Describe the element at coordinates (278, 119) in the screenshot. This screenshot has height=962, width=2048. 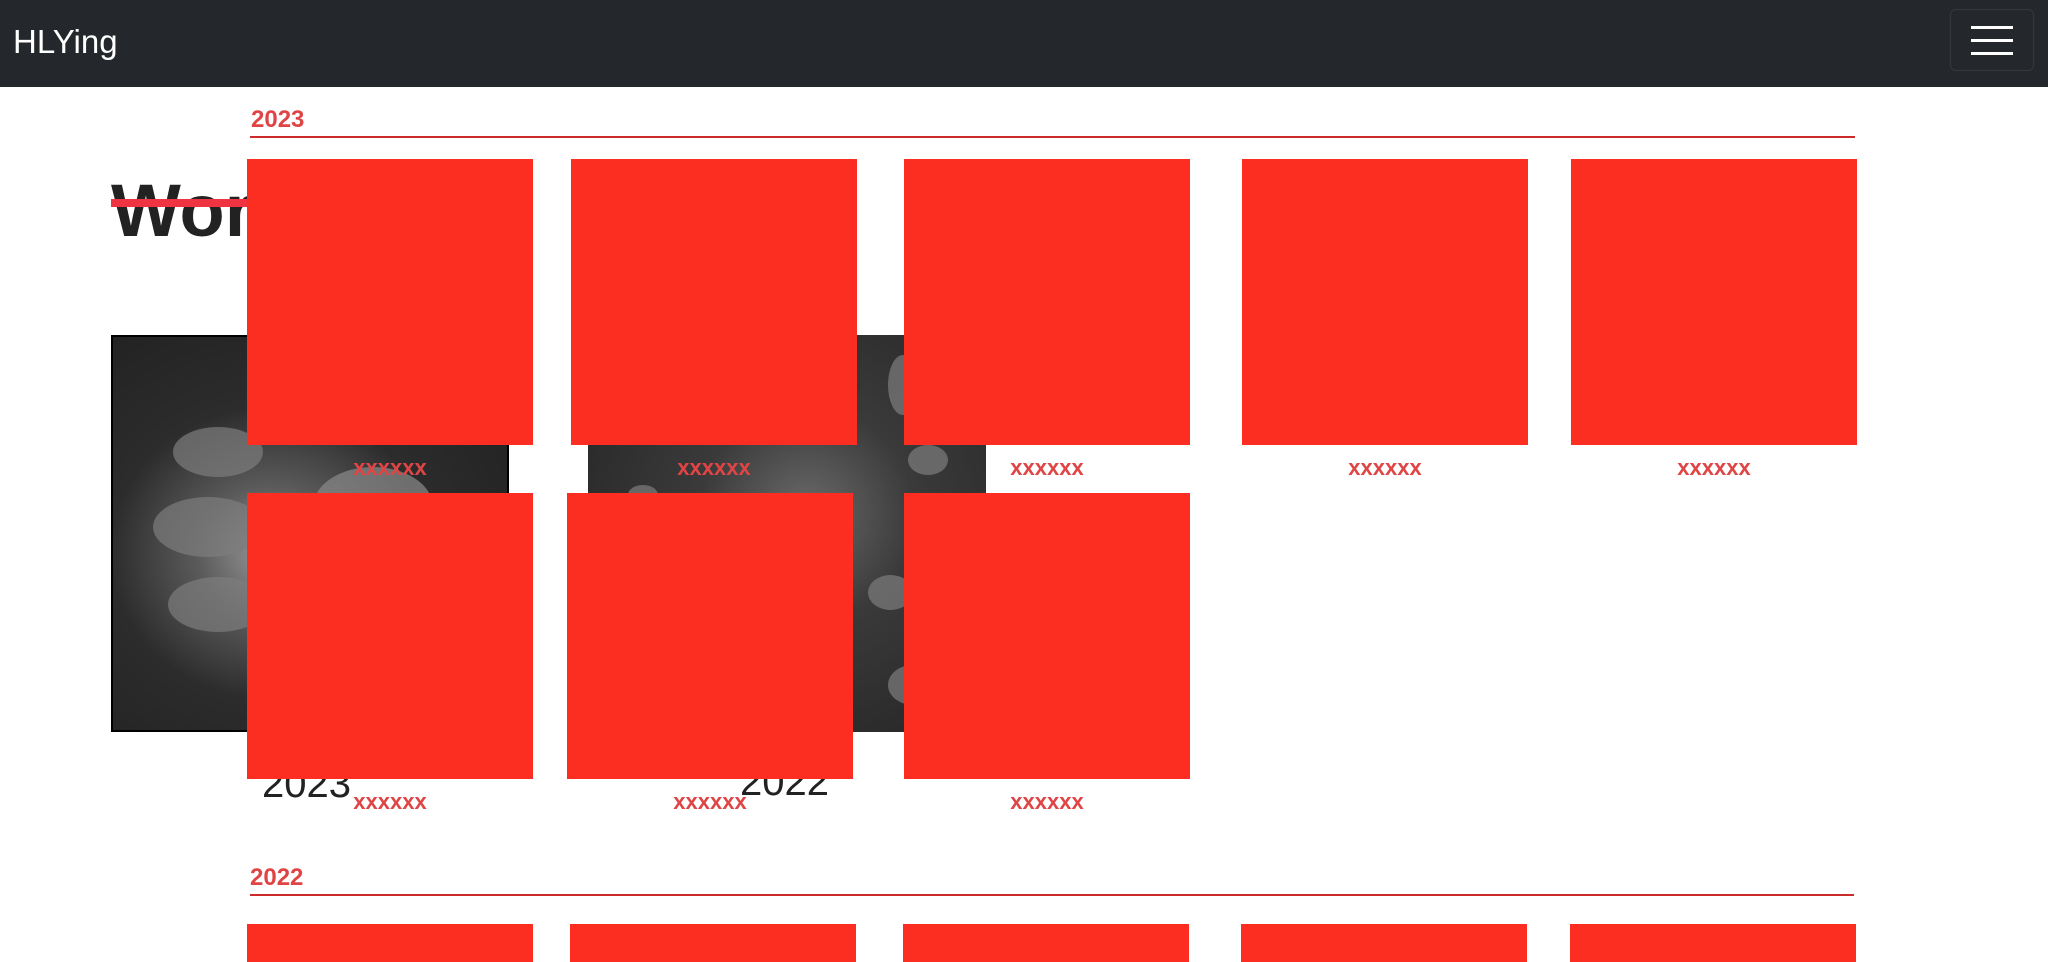
I see `year-heading: 2023` at that location.